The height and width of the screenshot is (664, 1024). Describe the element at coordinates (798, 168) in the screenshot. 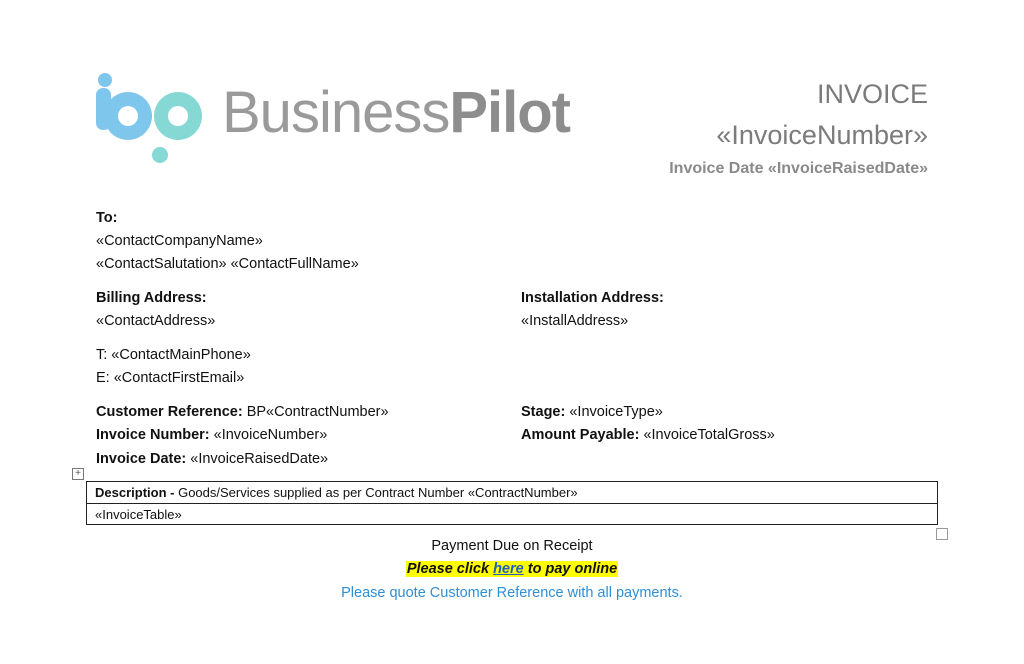

I see `invoice-date-line: Invoice Date «InvoiceRaisedDate»` at that location.